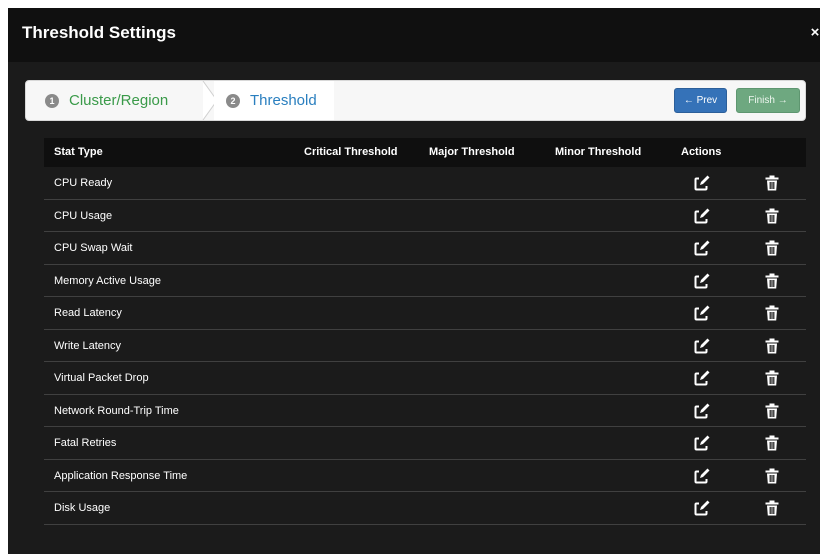 This screenshot has width=820, height=554. Describe the element at coordinates (52, 100) in the screenshot. I see `step-number-badge: 1` at that location.